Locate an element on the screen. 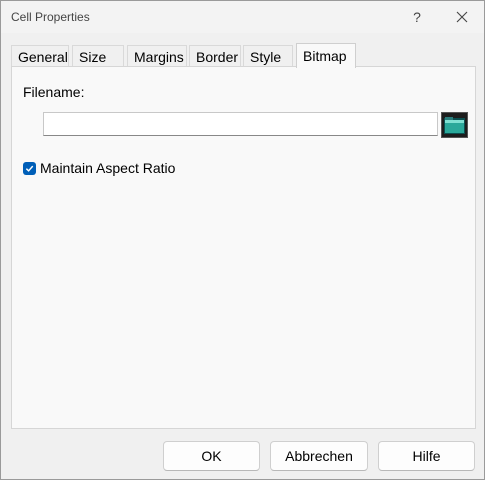  title-bar: Cell Properties ? is located at coordinates (242, 17).